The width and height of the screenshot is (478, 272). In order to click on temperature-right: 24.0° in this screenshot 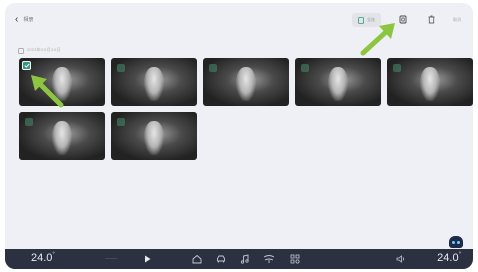, I will do `click(449, 258)`.